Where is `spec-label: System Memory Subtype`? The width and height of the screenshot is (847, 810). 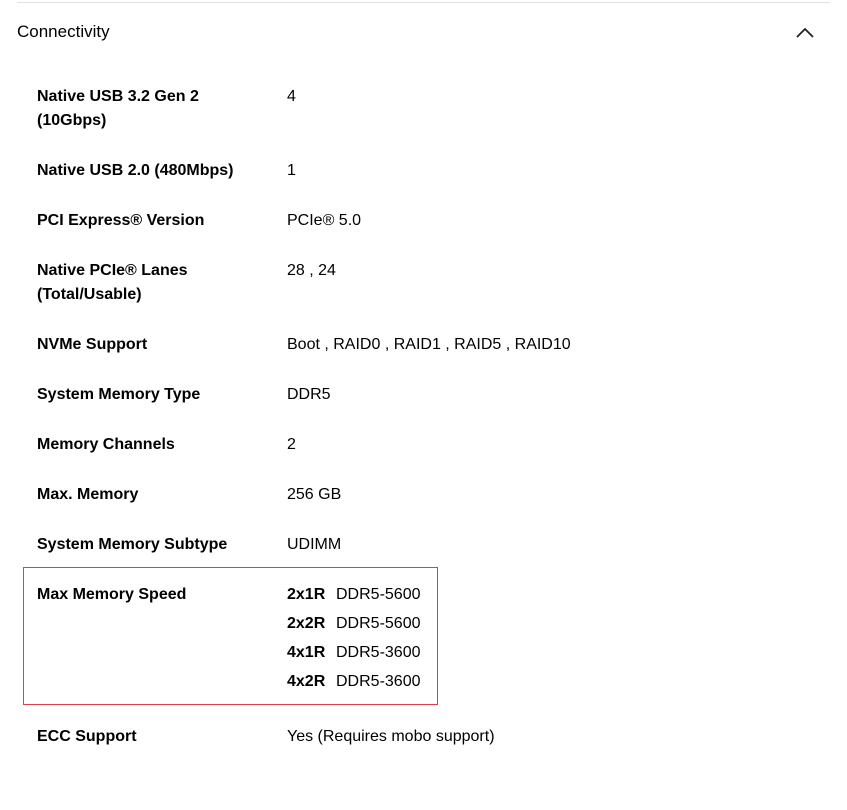
spec-label: System Memory Subtype is located at coordinates (132, 544).